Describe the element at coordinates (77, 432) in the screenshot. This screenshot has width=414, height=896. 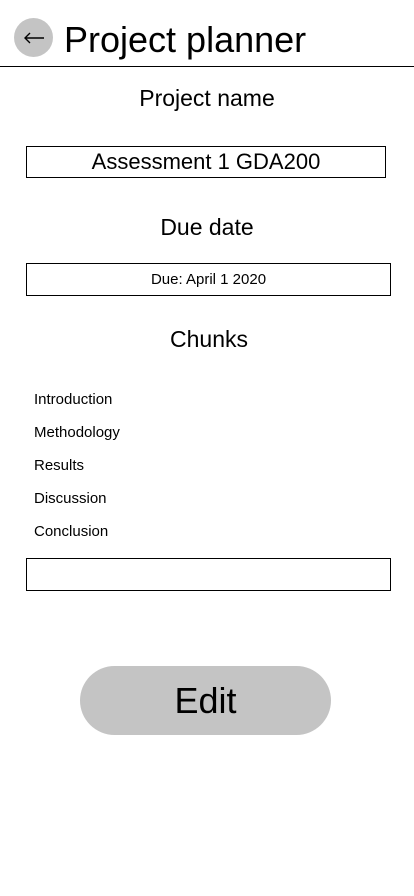
I see `chunk-item: Methodology` at that location.